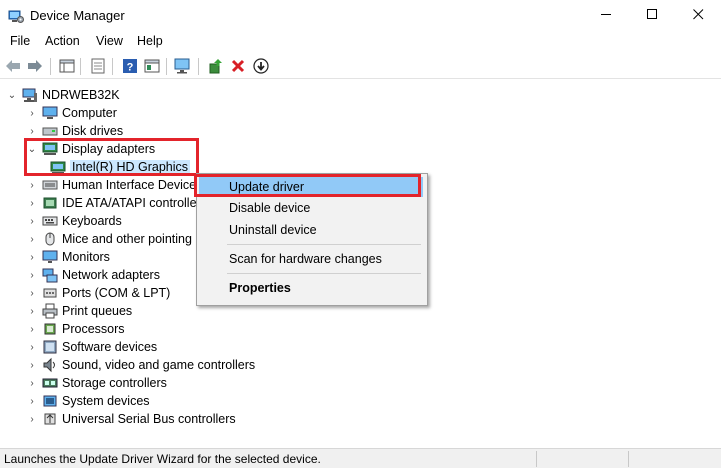 The width and height of the screenshot is (721, 468). I want to click on tree-item-label: Mice and other pointing, so click(127, 239).